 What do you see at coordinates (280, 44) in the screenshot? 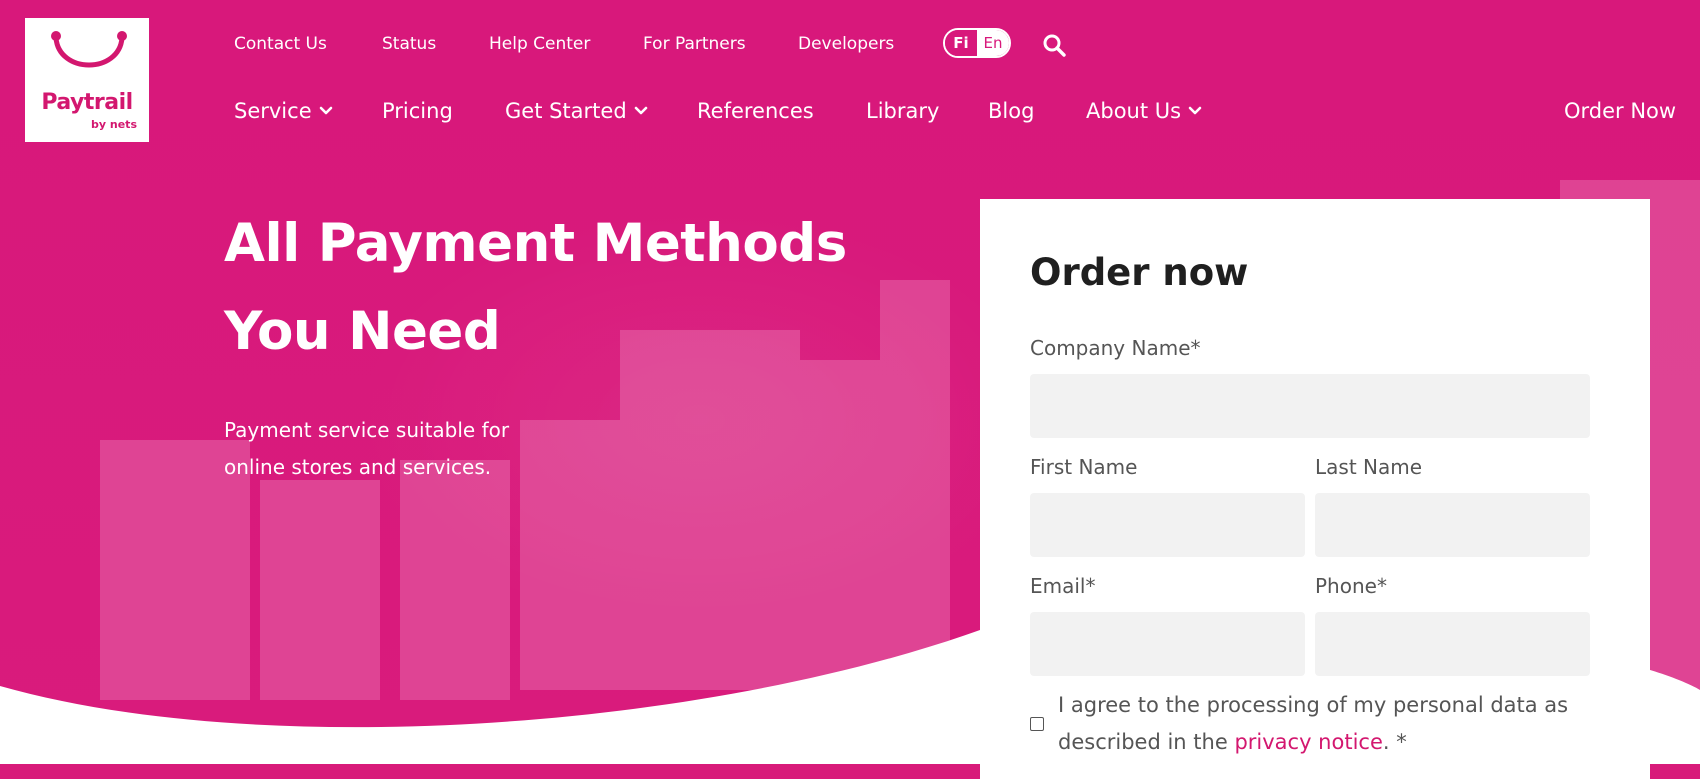
I see `contact-us-link: Contact Us` at bounding box center [280, 44].